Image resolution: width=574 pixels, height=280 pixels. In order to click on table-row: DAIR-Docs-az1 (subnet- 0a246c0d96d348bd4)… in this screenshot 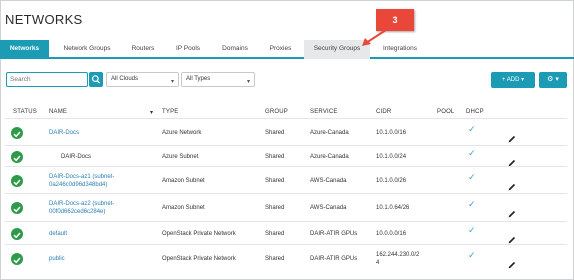, I will do `click(286, 179)`.